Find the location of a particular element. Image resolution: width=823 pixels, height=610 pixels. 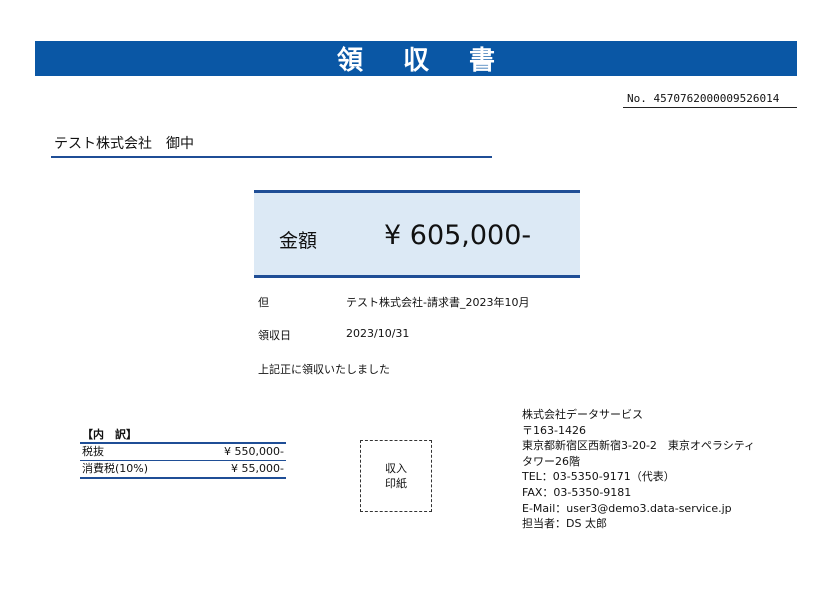

purpose-label: 但 is located at coordinates (263, 302).